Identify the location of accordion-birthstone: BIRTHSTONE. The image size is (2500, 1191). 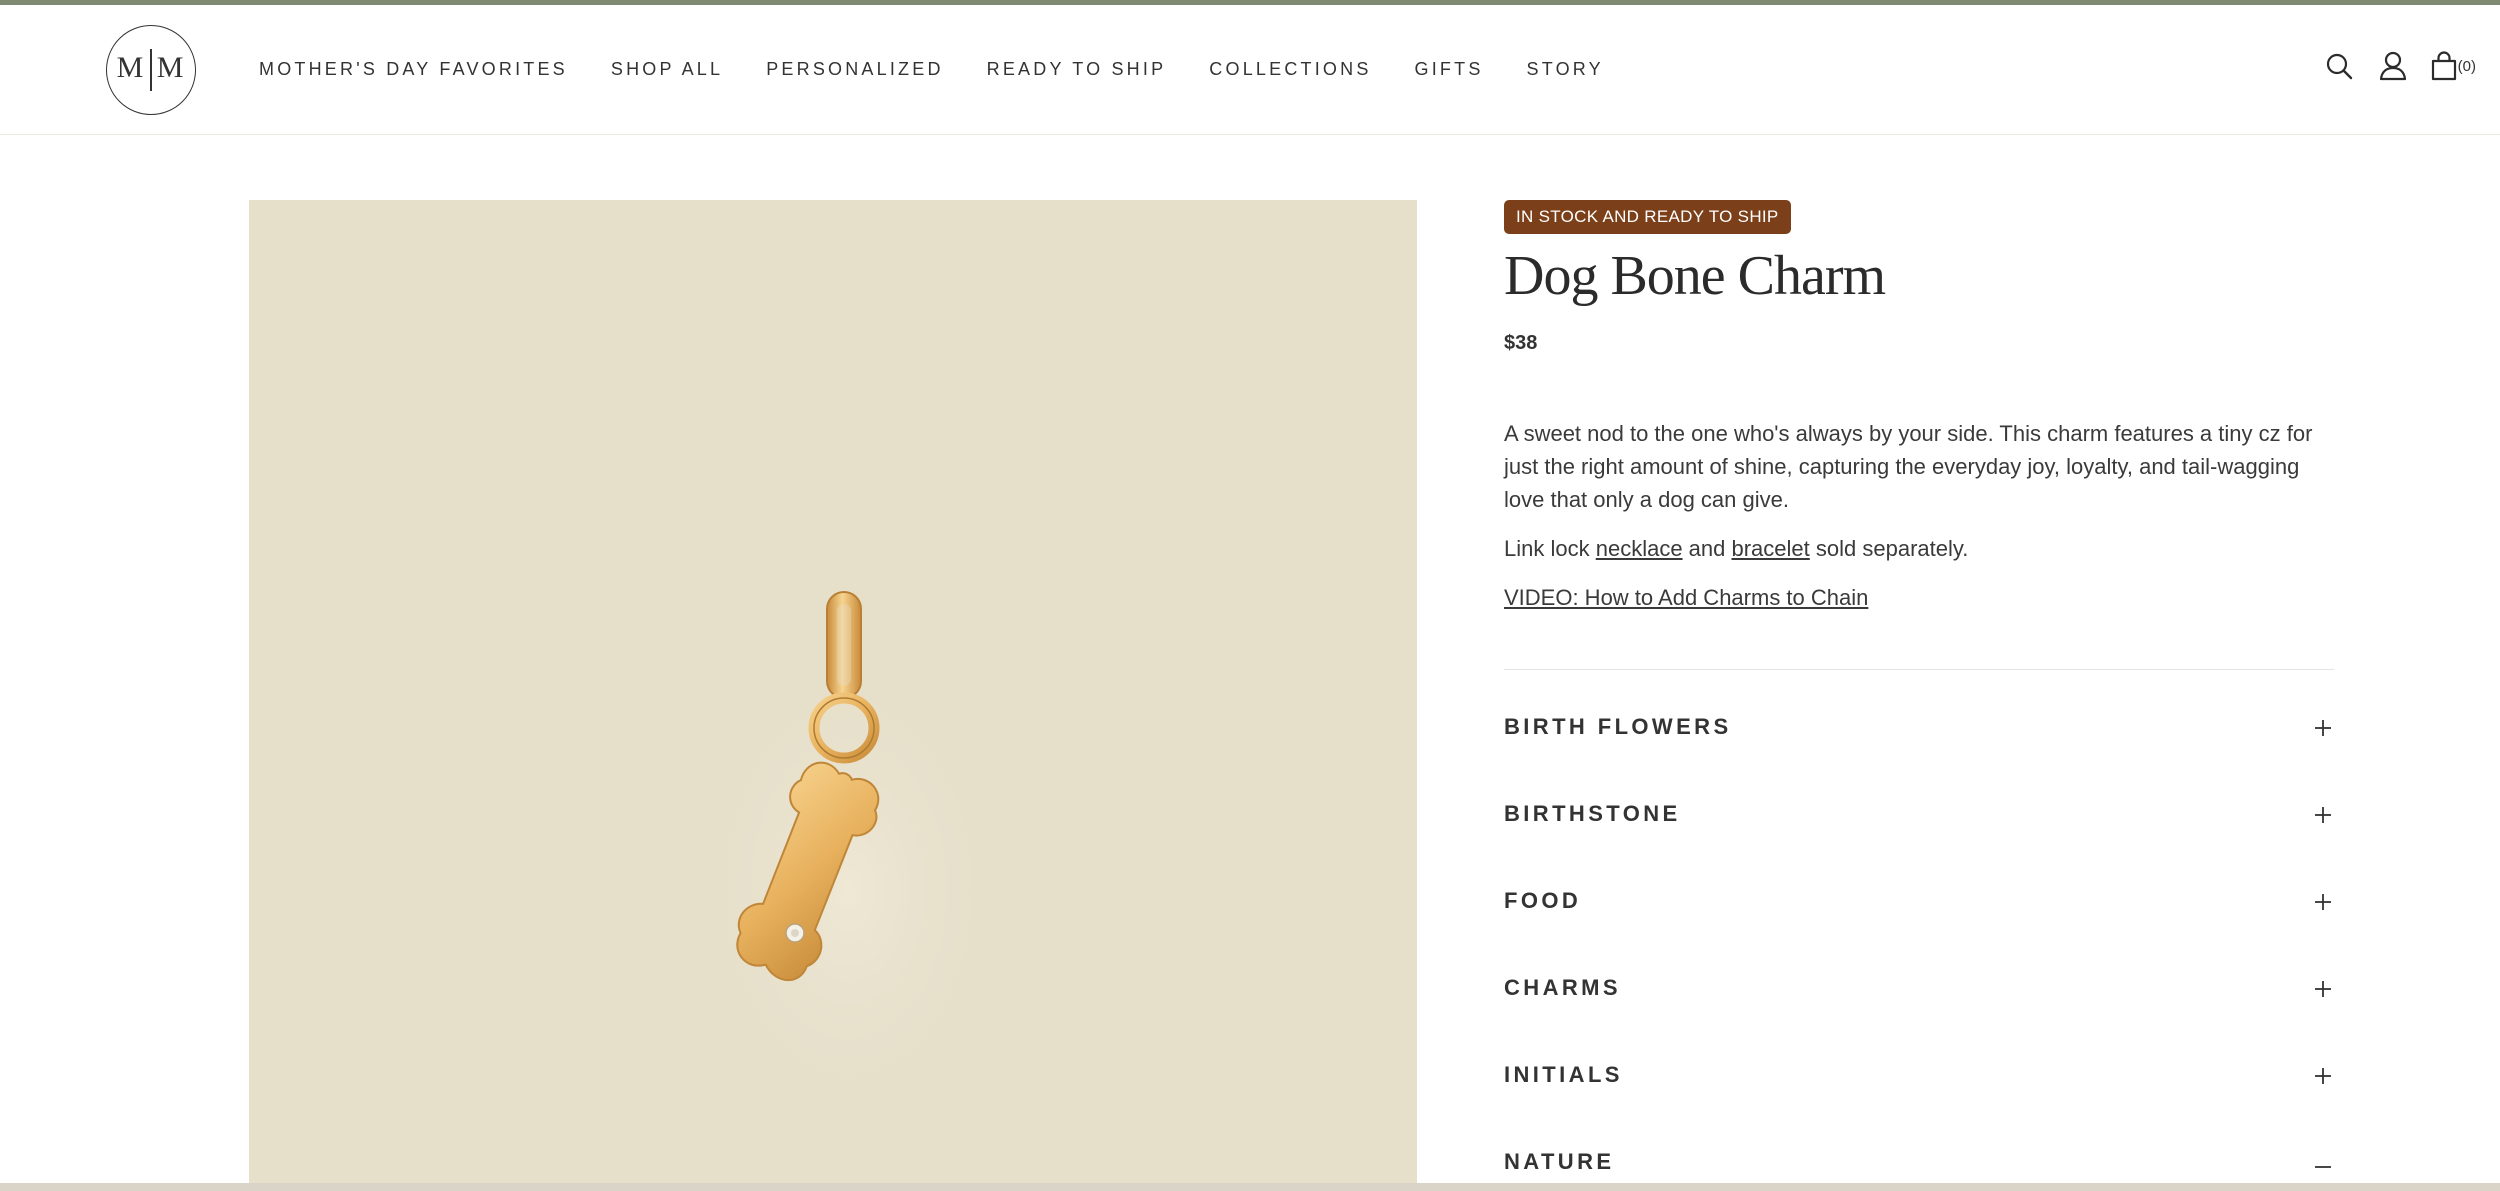
(1919, 813).